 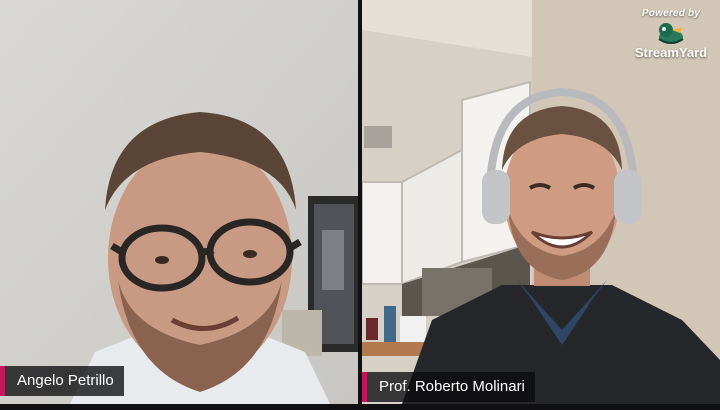 I want to click on streamyard-duck-logo-icon, so click(x=671, y=33).